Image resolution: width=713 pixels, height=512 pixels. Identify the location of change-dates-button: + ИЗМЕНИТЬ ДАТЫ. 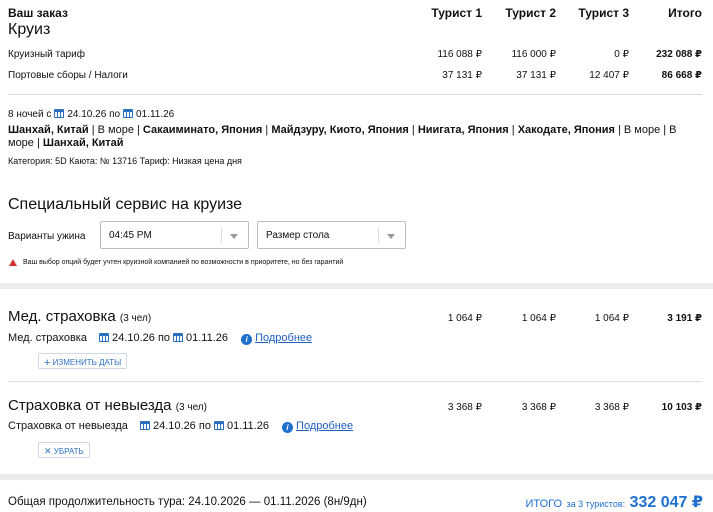
(83, 361).